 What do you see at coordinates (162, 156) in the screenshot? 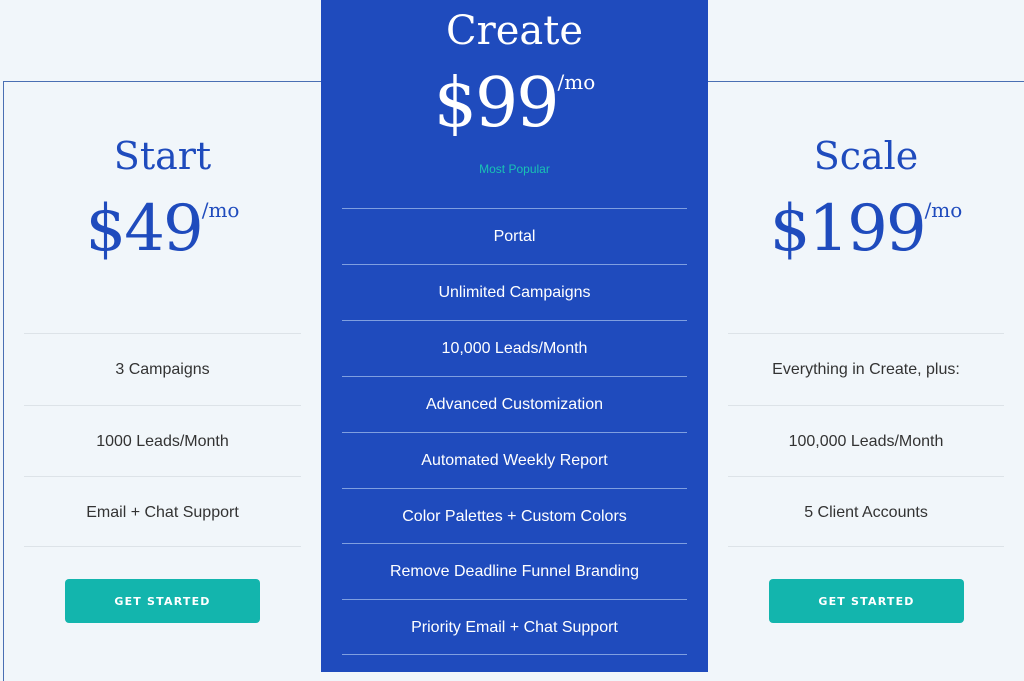
I see `plan-title: Start` at bounding box center [162, 156].